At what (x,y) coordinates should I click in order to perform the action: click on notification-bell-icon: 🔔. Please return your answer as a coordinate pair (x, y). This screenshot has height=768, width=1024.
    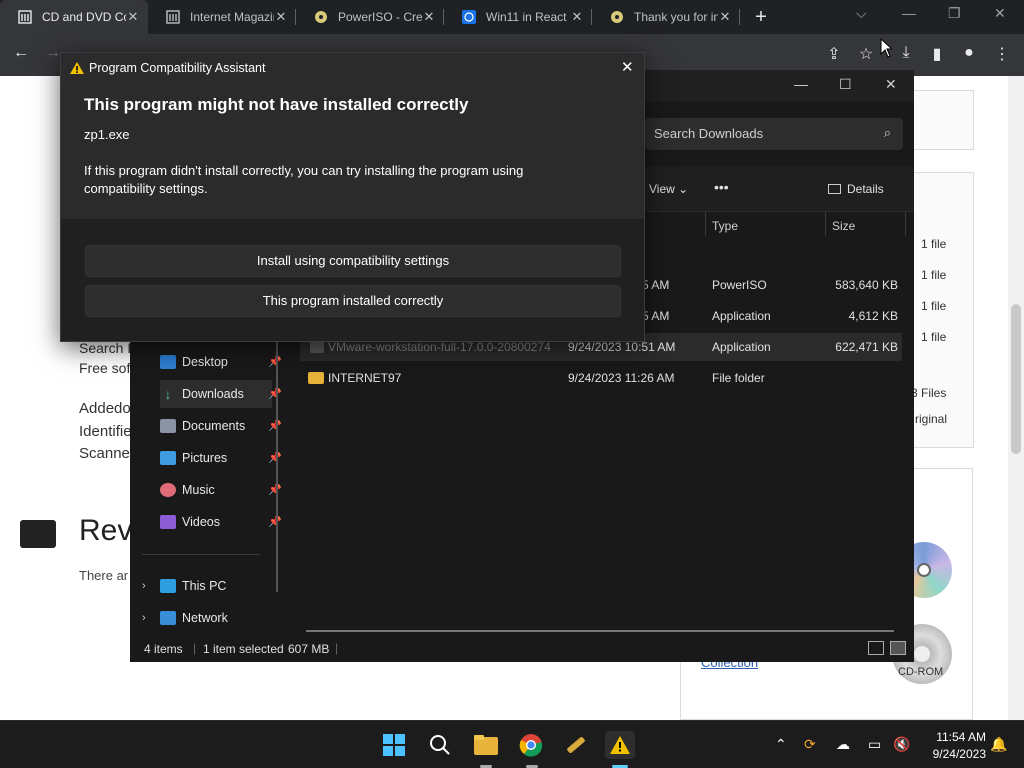
    Looking at the image, I should click on (998, 744).